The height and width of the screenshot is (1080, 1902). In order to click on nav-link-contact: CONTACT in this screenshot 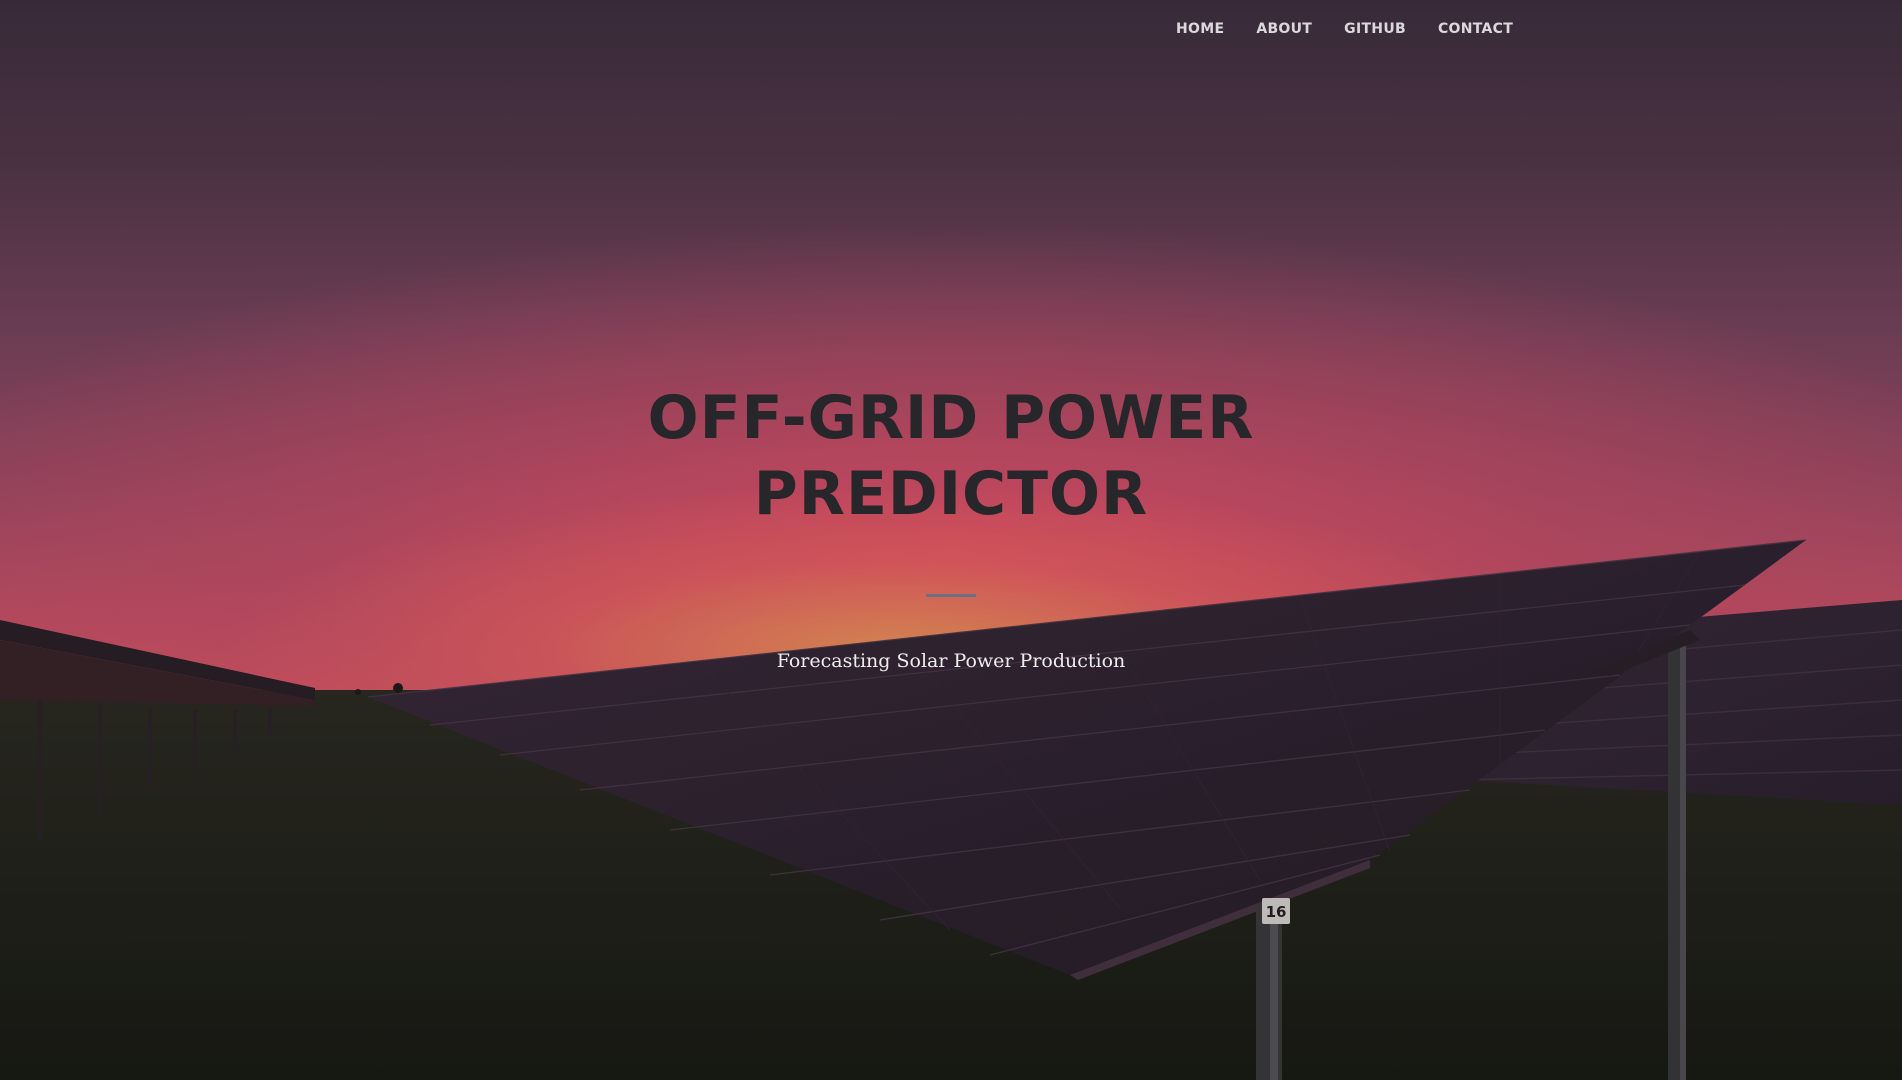, I will do `click(1475, 29)`.